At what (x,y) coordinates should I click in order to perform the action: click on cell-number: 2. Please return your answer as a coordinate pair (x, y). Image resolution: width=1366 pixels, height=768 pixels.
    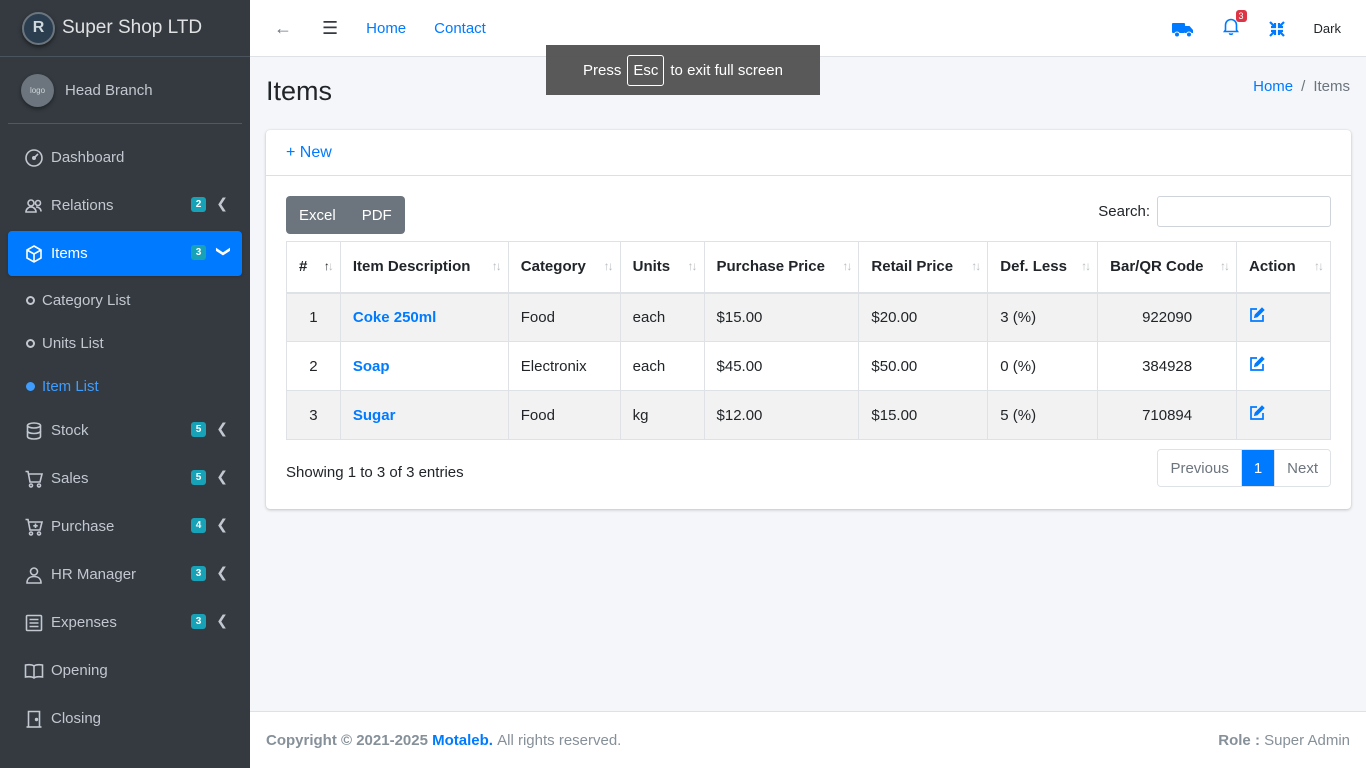
    Looking at the image, I should click on (313, 366).